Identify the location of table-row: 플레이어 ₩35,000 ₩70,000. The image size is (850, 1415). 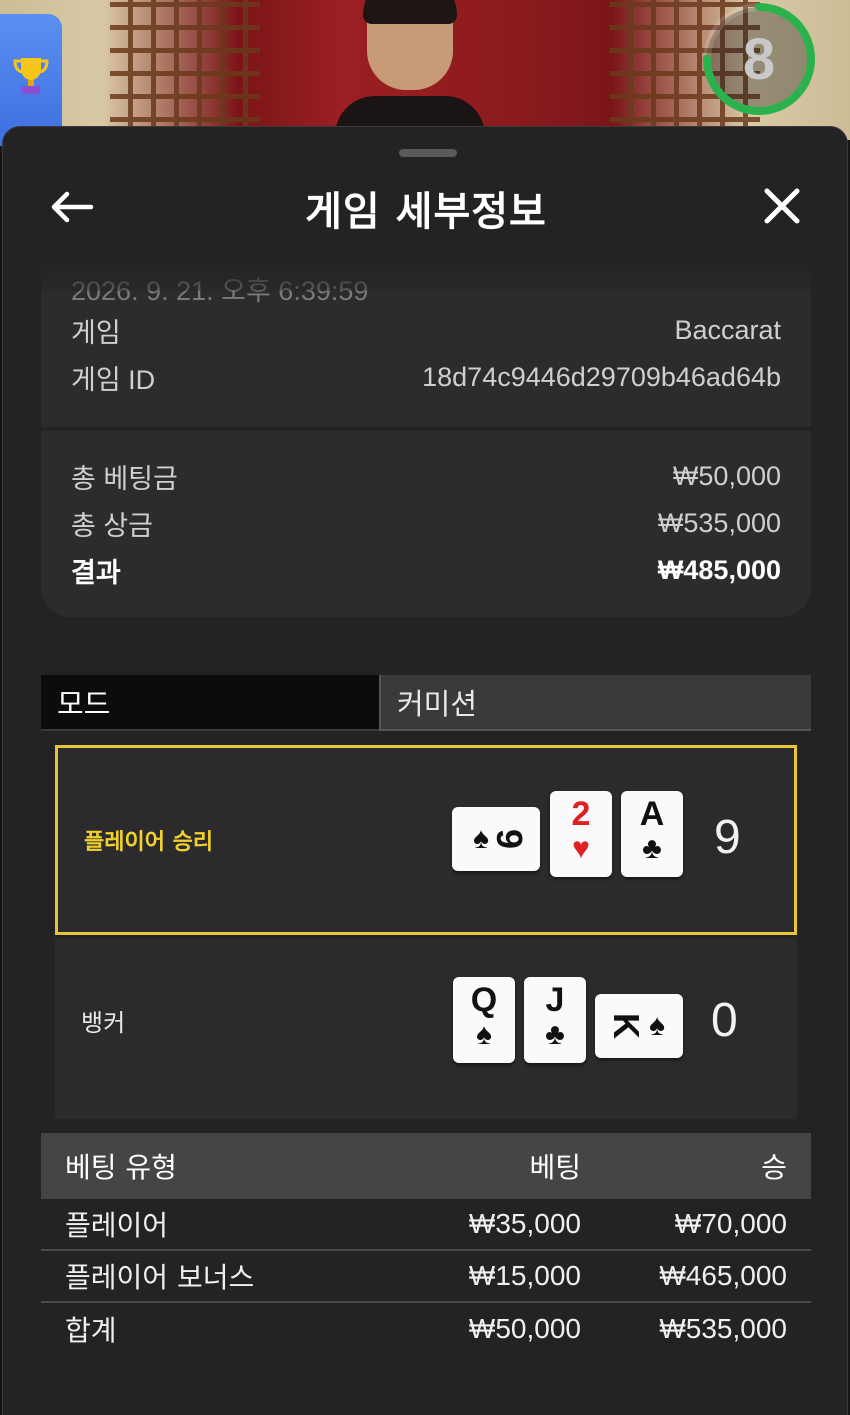
(426, 1225).